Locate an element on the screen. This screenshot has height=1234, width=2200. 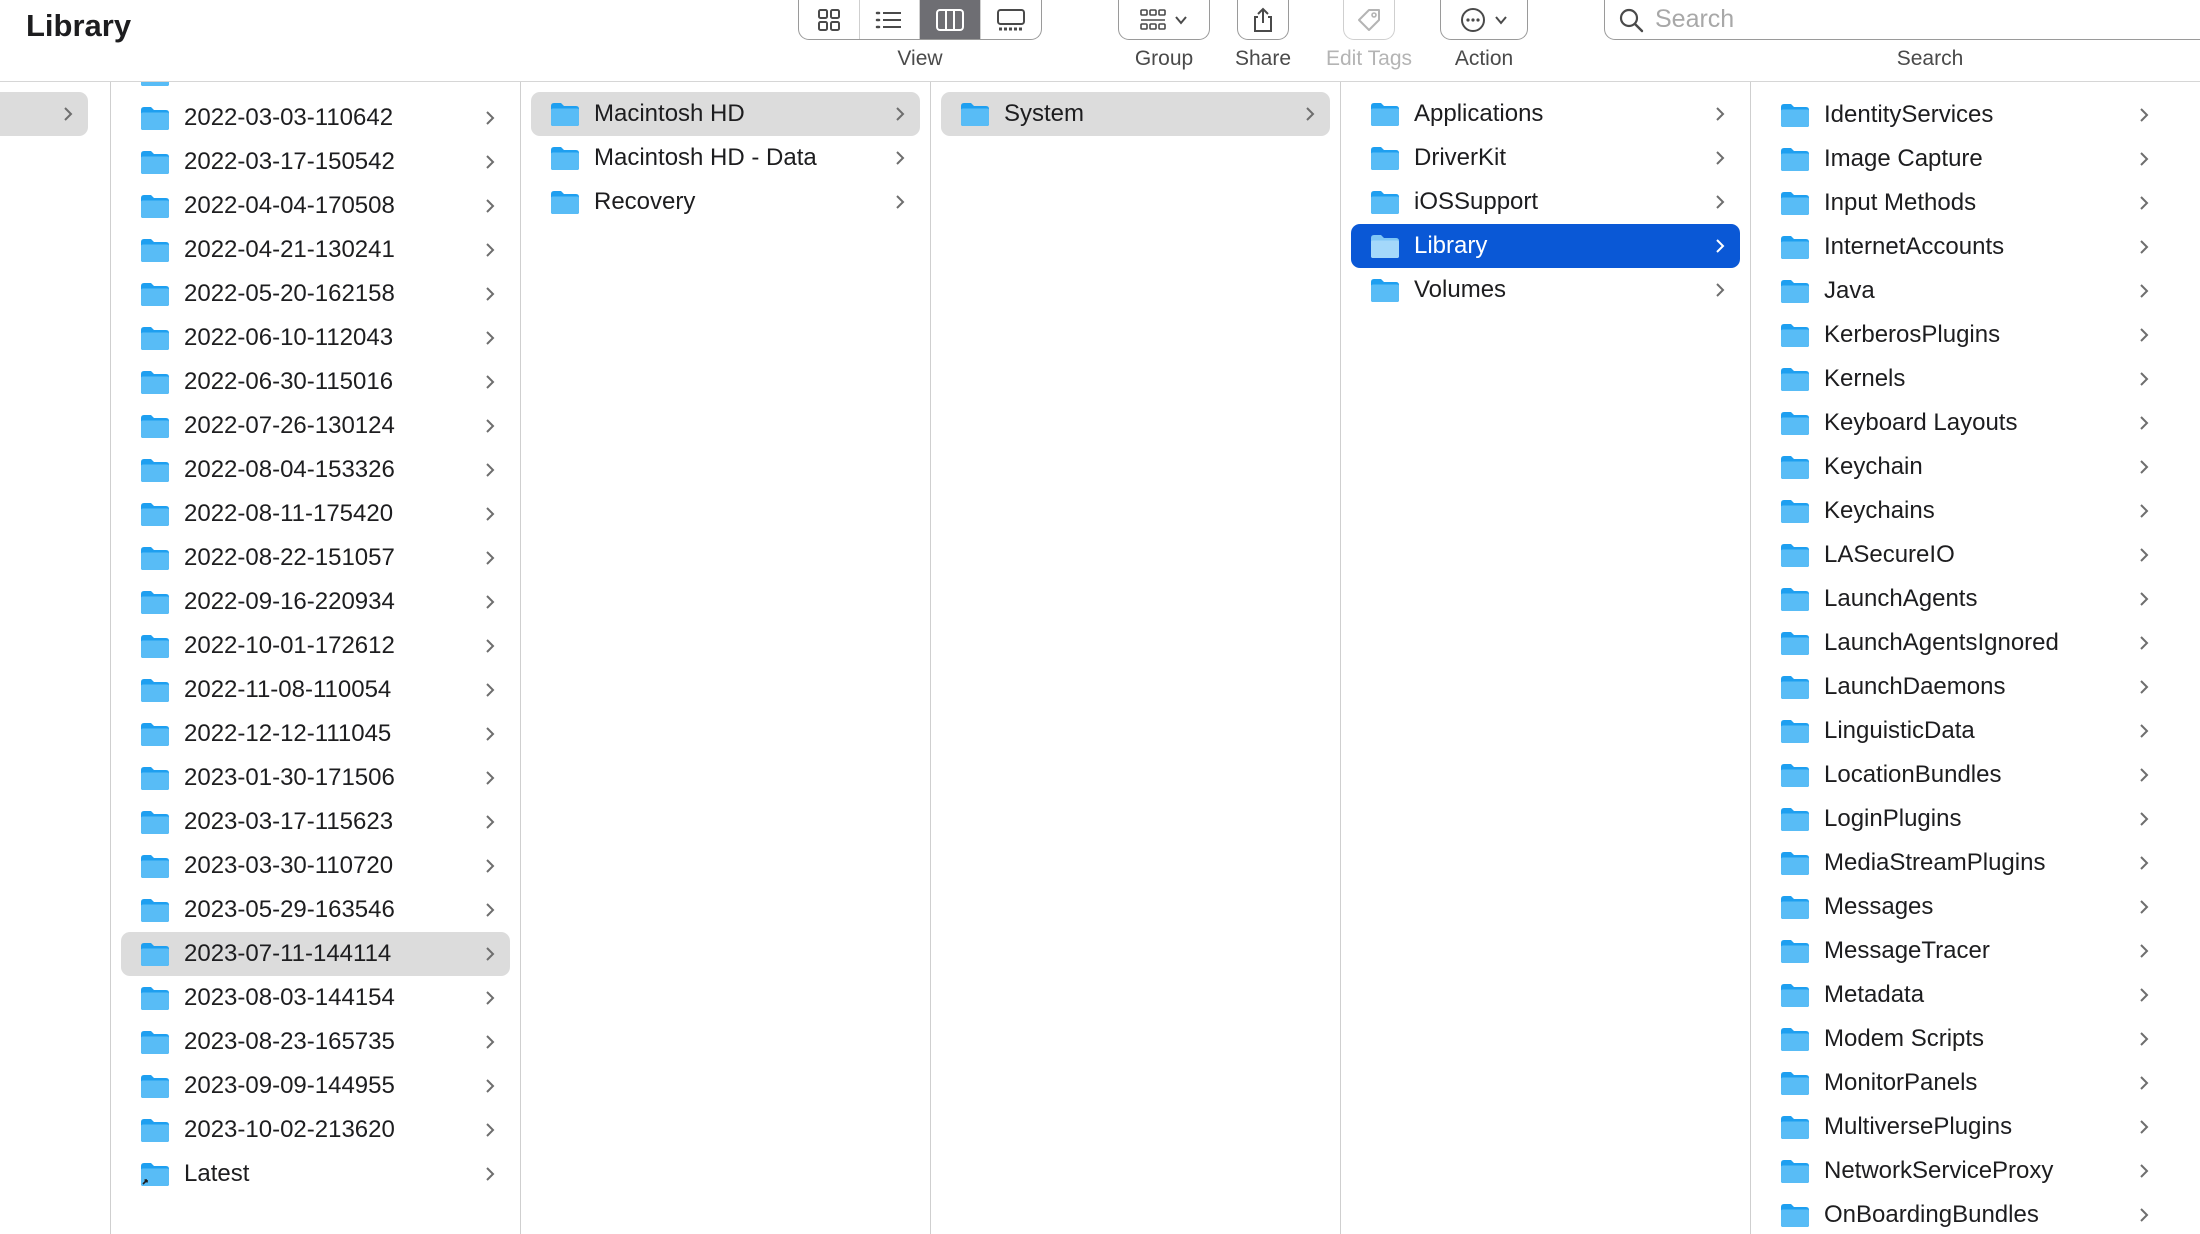
folder-row: 2022-10-01-172612 is located at coordinates (315, 646).